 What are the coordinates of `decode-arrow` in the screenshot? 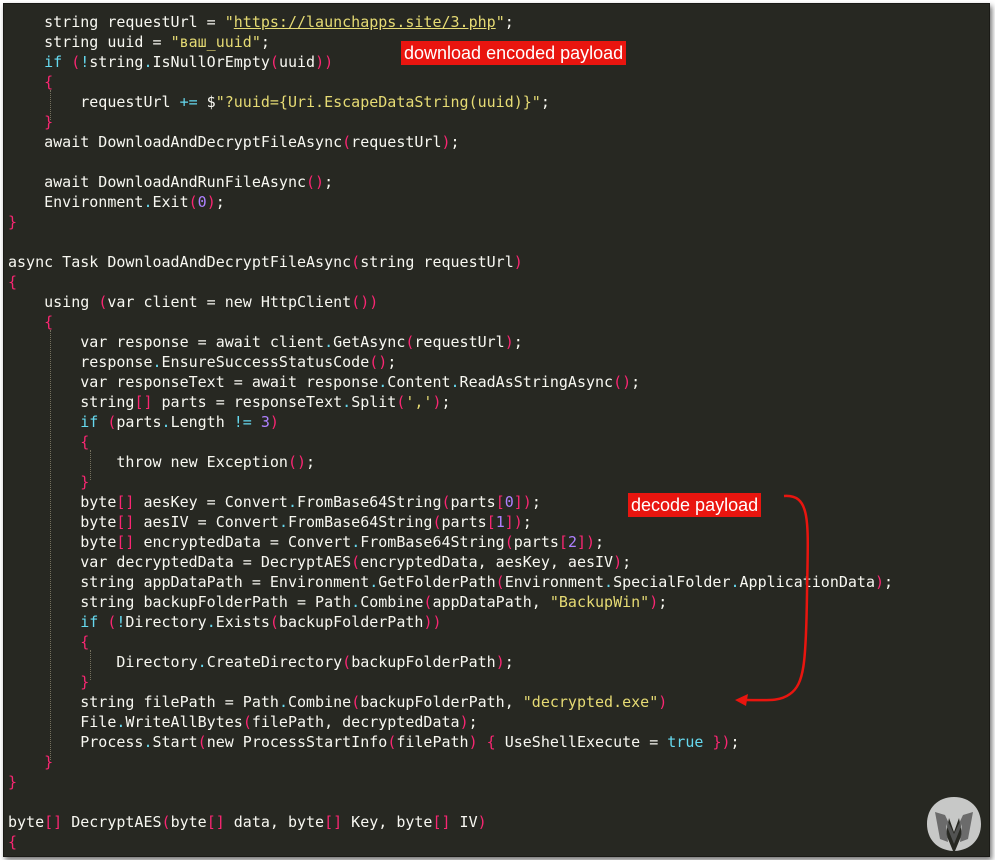 It's located at (772, 600).